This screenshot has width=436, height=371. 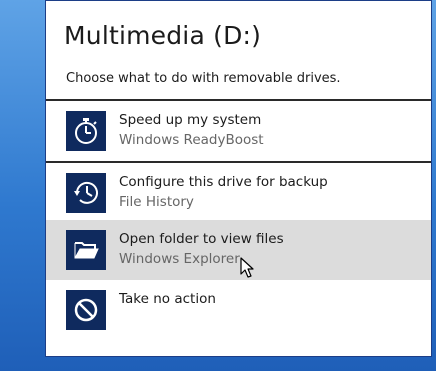 What do you see at coordinates (167, 299) in the screenshot?
I see `option-title: Take no action` at bounding box center [167, 299].